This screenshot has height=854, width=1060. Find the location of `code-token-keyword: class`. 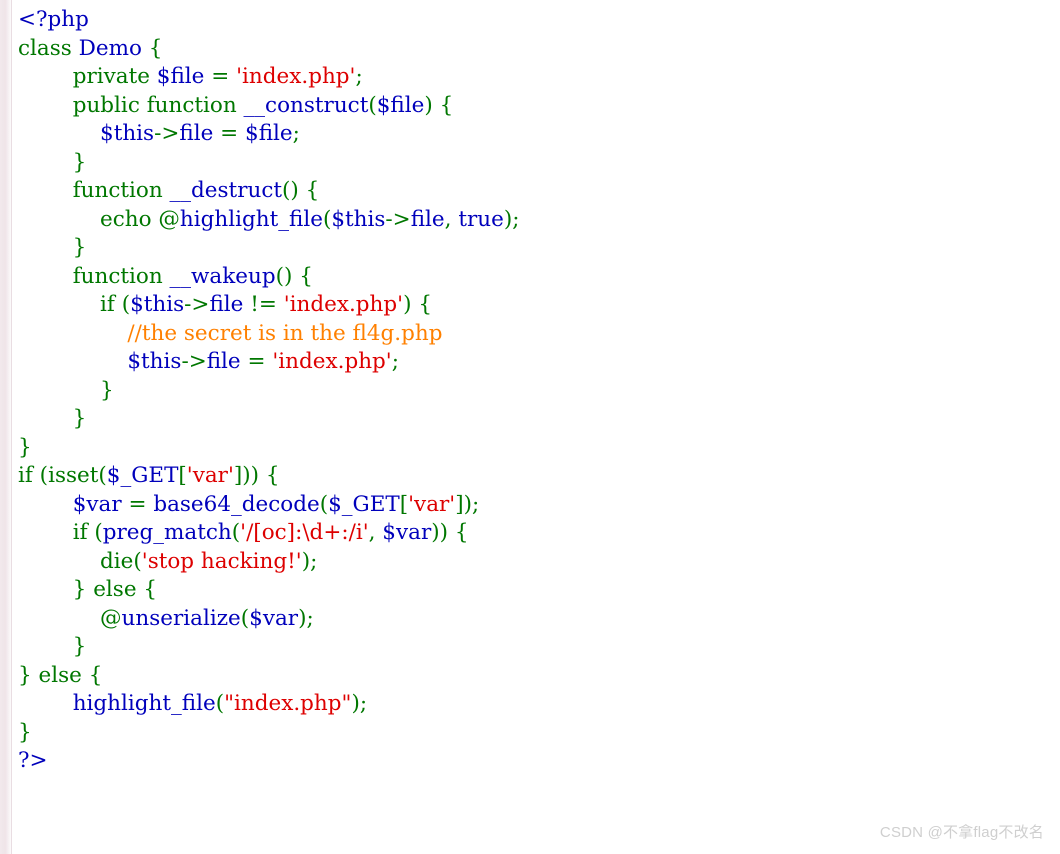

code-token-keyword: class is located at coordinates (48, 48).